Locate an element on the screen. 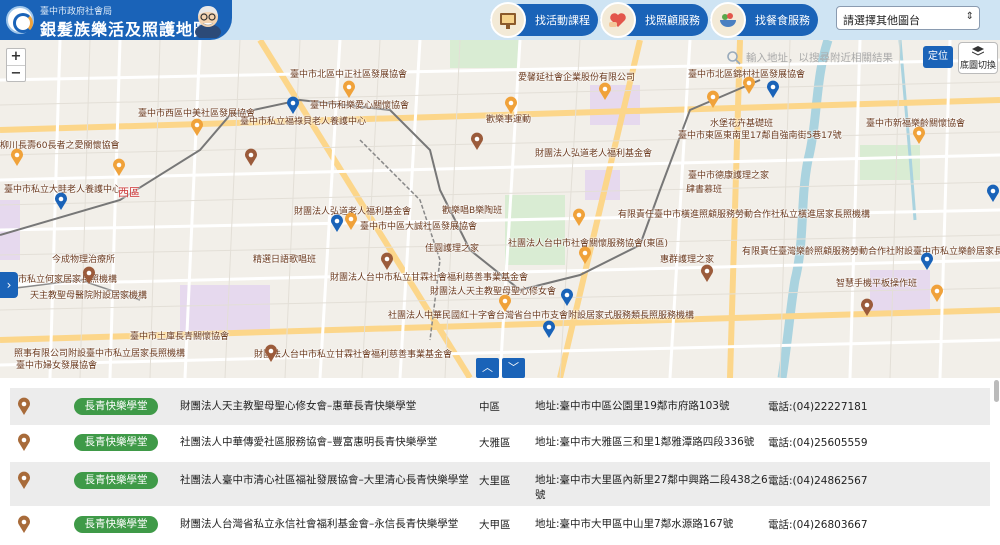 This screenshot has width=1000, height=545. map-poi-label: 愛馨延社會企業股份有限公司 is located at coordinates (576, 76).